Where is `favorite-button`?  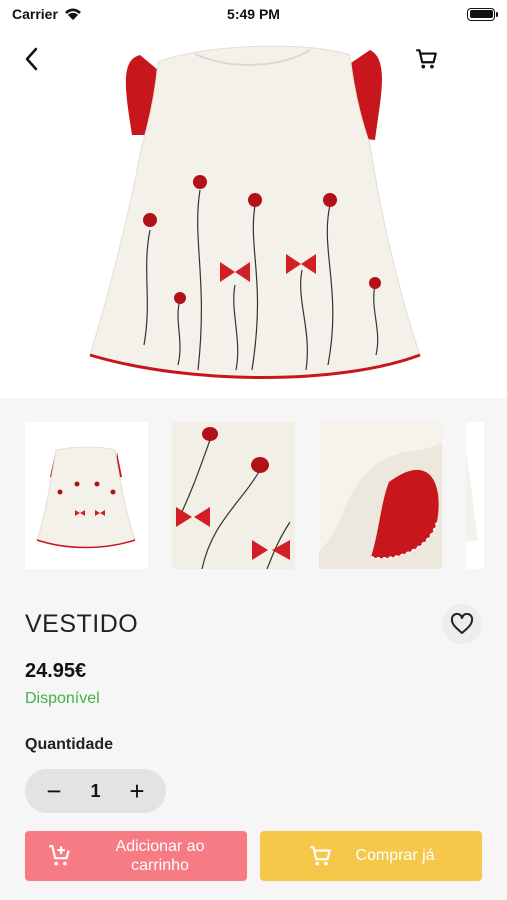
favorite-button is located at coordinates (462, 624).